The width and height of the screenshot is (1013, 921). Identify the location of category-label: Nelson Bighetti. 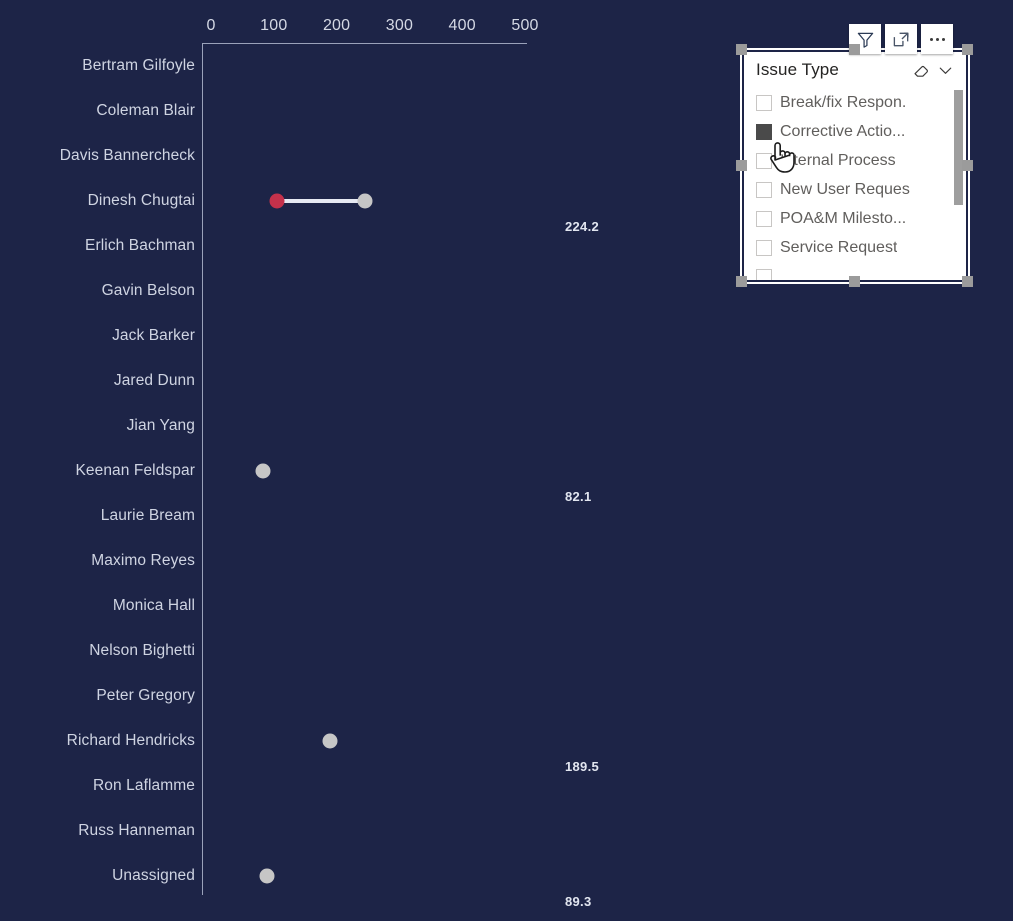
(142, 650).